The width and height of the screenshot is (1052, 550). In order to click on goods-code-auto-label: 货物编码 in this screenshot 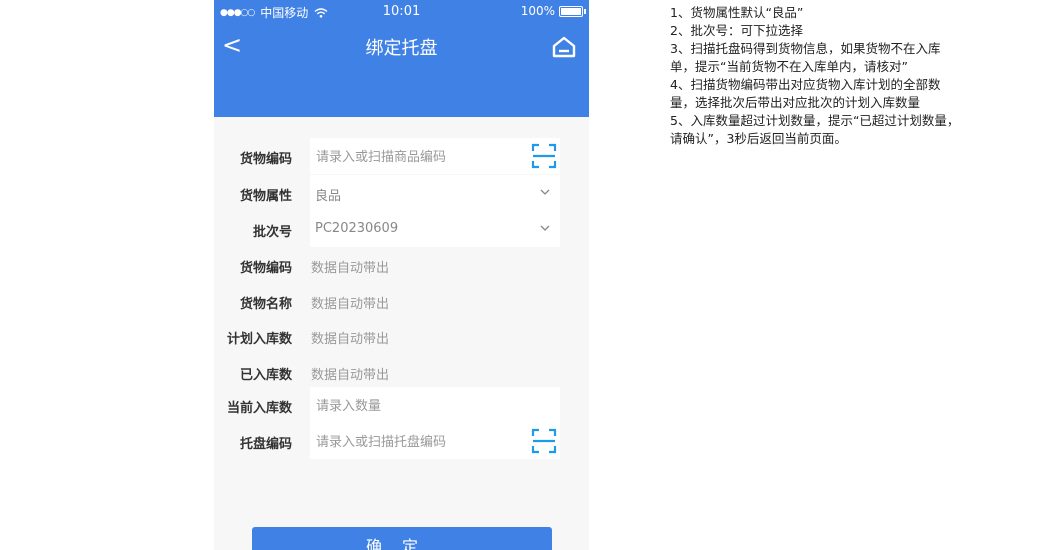, I will do `click(265, 268)`.